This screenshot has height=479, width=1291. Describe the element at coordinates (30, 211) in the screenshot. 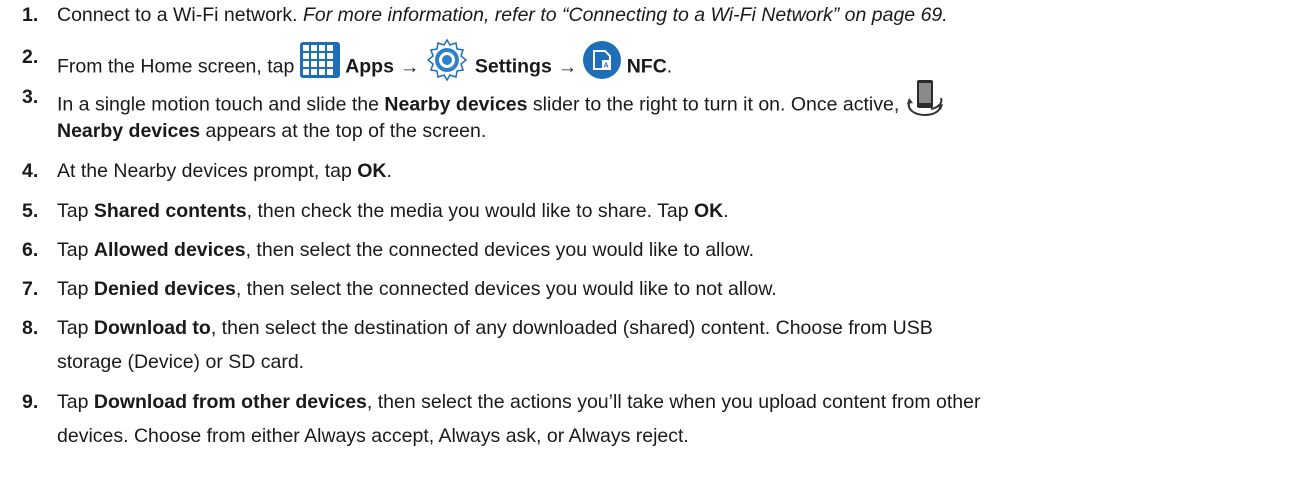

I see `step-number: 5.` at that location.